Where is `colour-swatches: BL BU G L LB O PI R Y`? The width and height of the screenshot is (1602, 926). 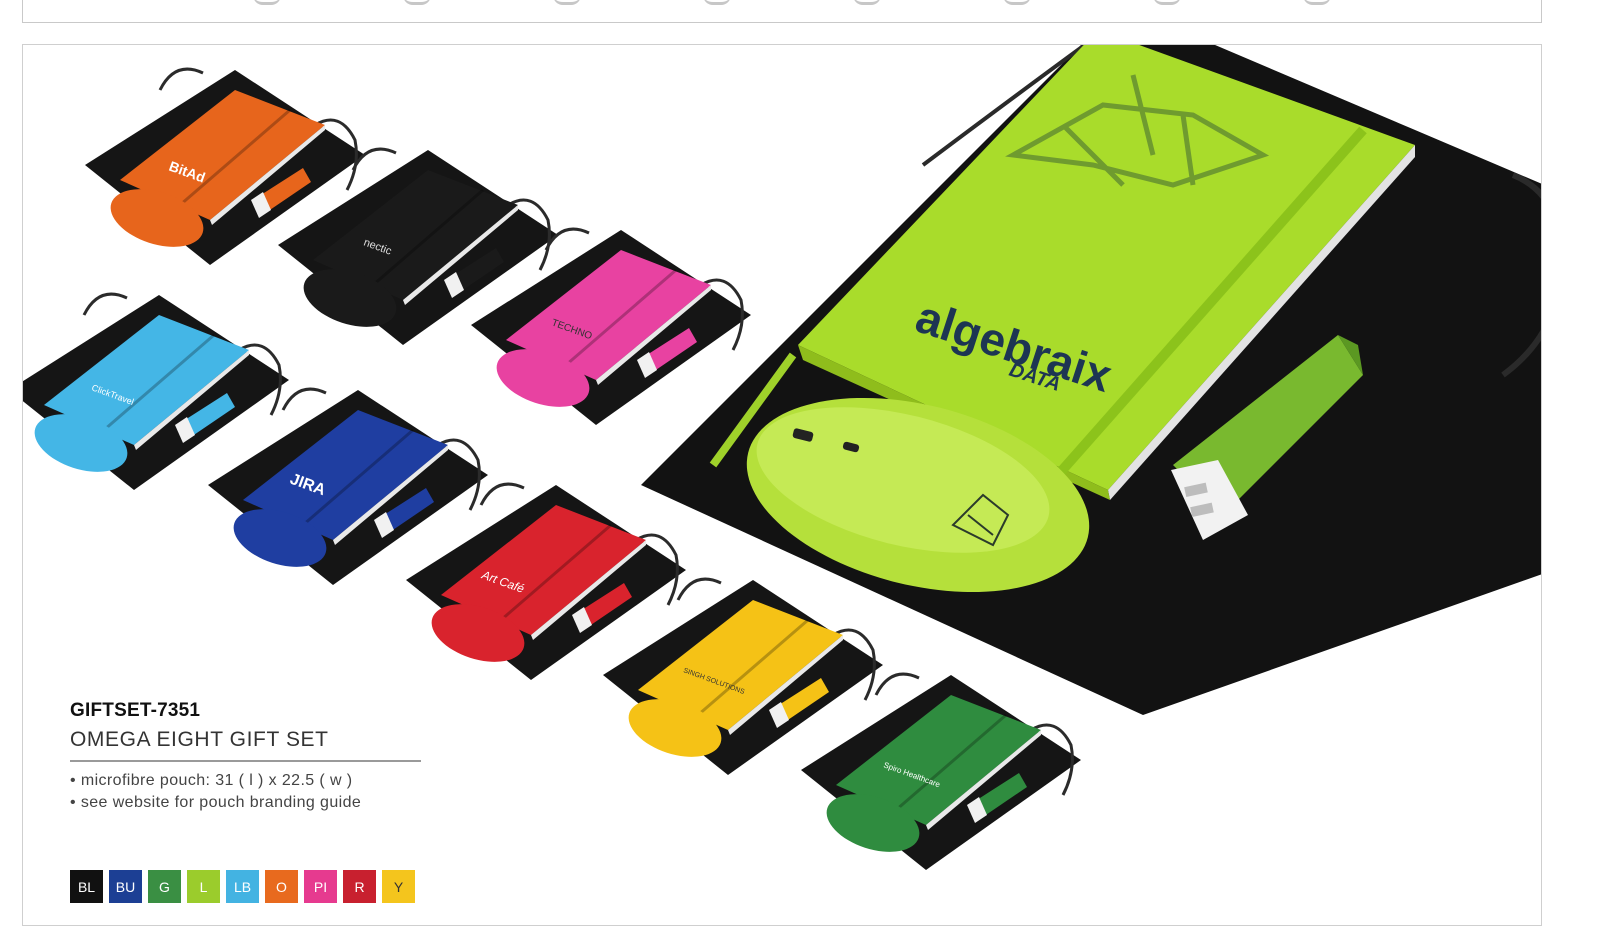
colour-swatches: BL BU G L LB O PI R Y is located at coordinates (242, 886).